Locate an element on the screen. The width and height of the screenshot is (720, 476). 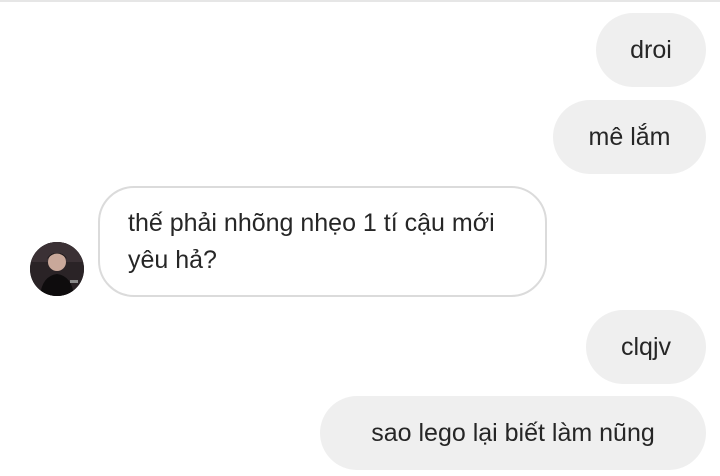
avatar-photo-icon is located at coordinates (57, 269).